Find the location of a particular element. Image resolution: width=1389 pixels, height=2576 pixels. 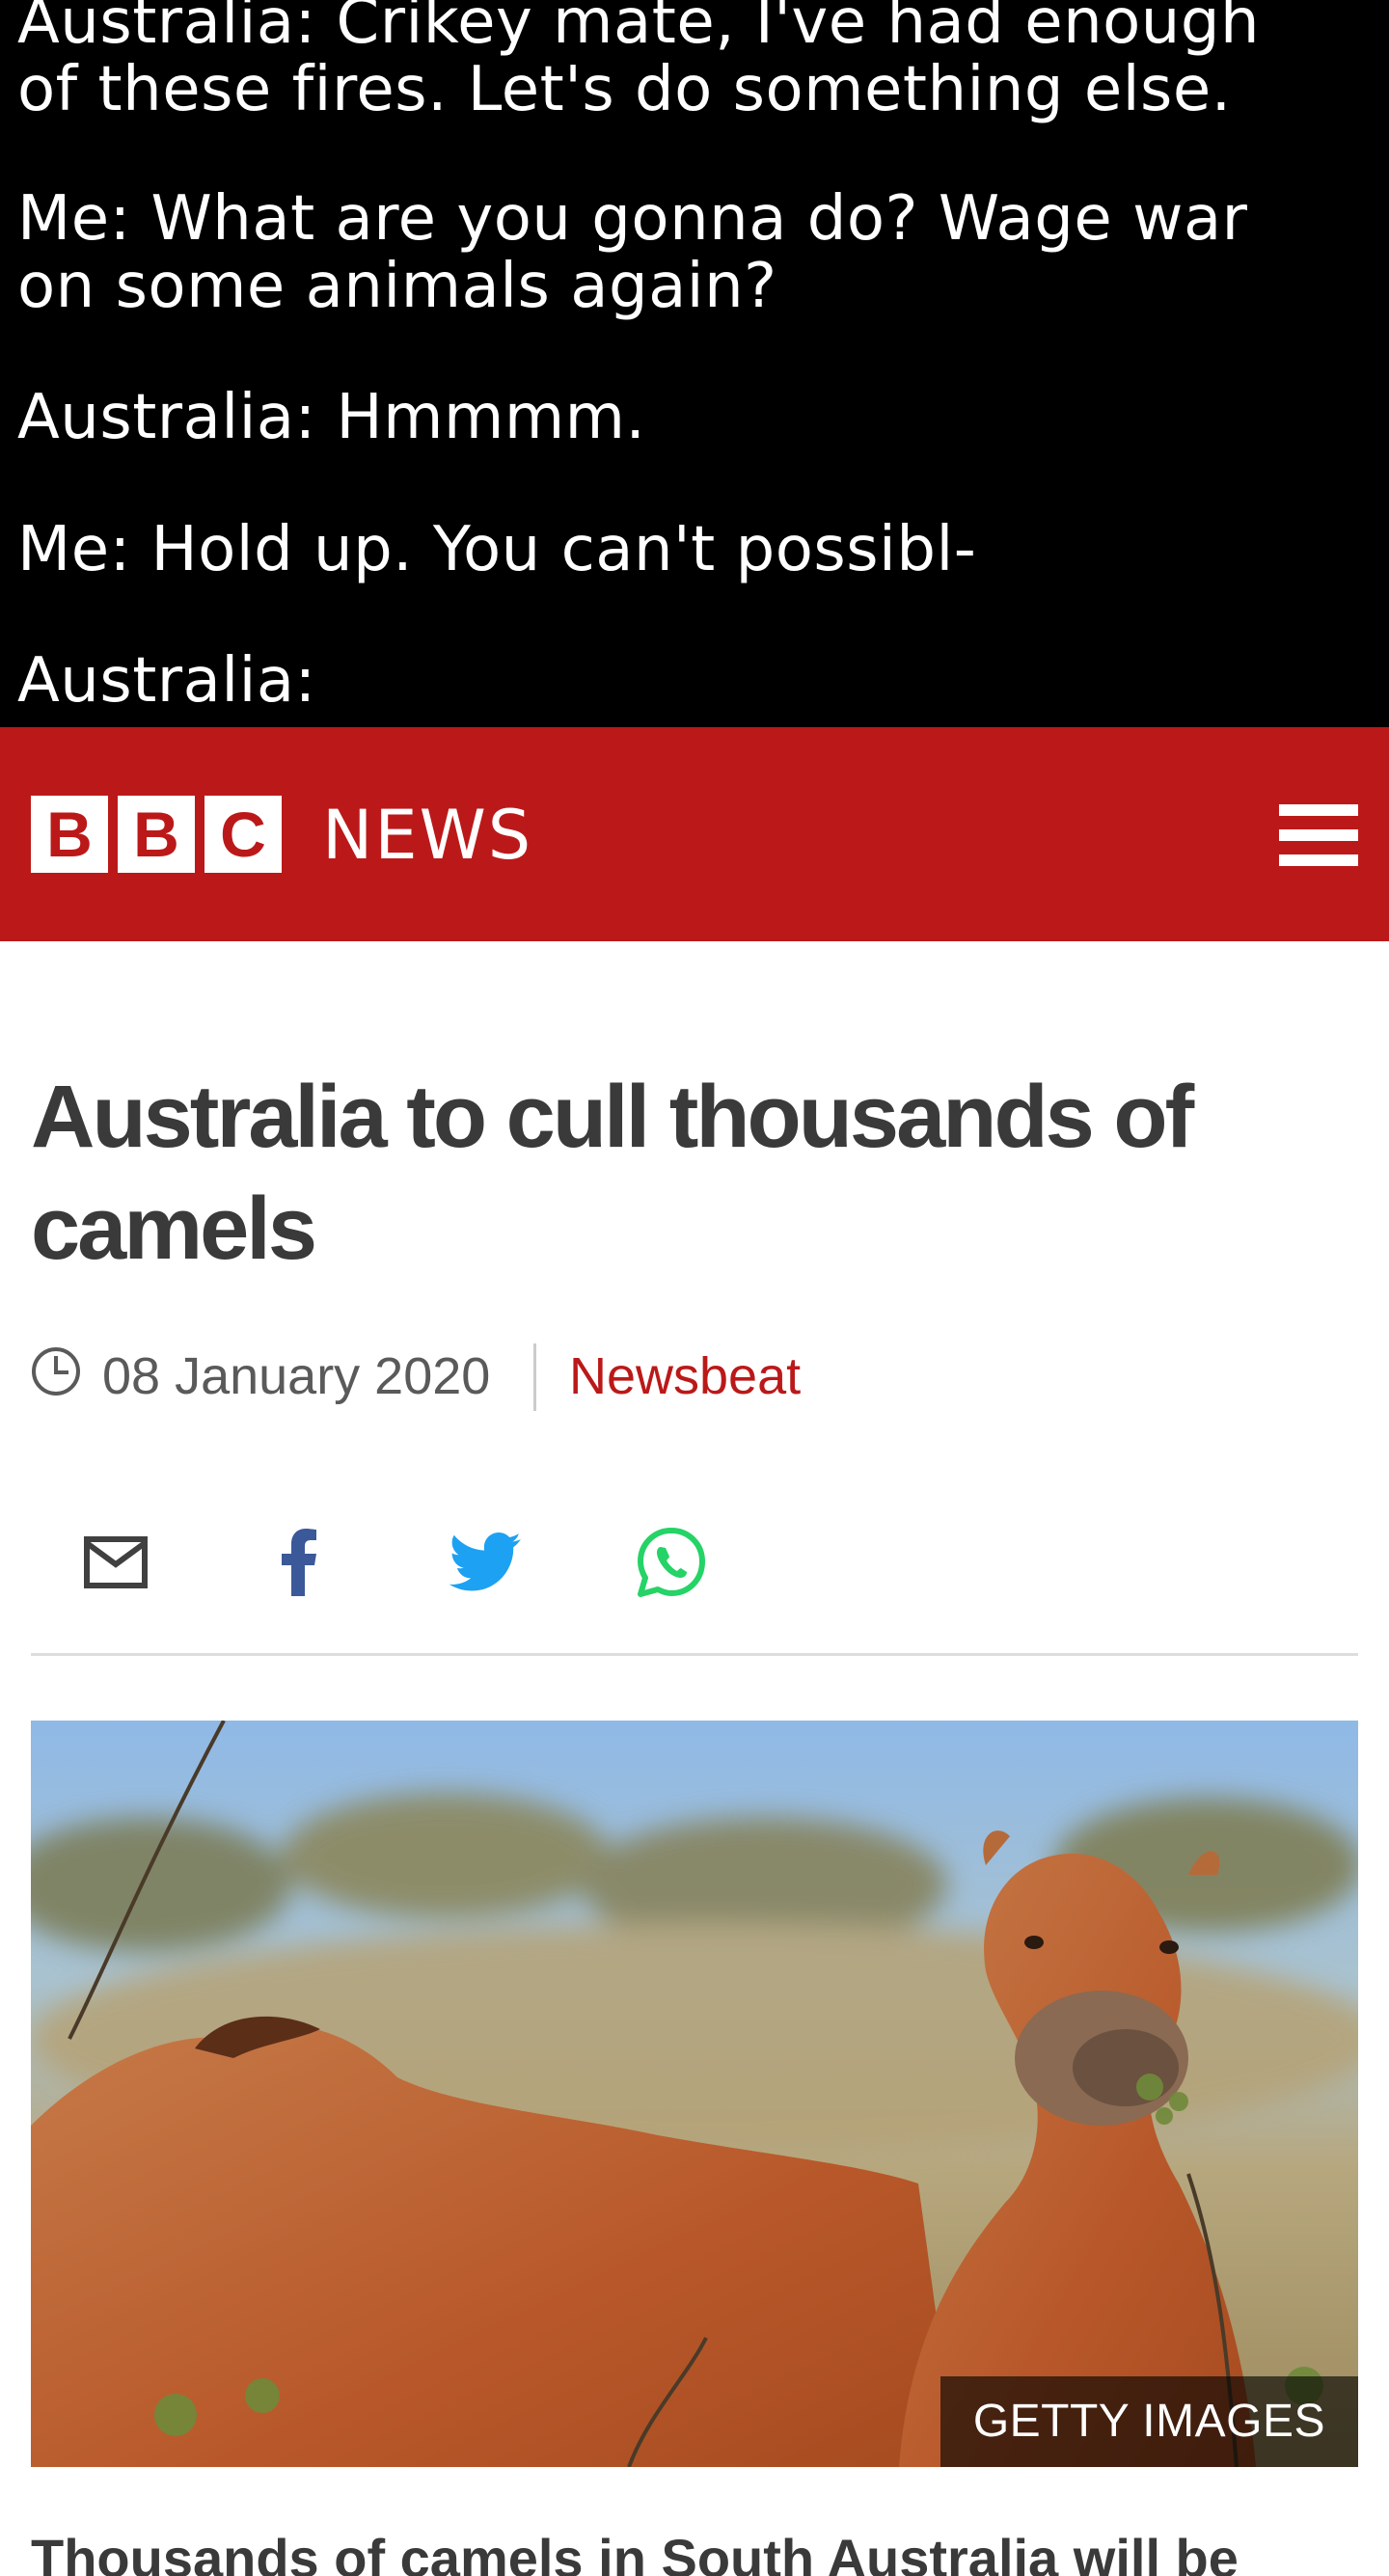

share-twitter-button is located at coordinates (487, 1562).